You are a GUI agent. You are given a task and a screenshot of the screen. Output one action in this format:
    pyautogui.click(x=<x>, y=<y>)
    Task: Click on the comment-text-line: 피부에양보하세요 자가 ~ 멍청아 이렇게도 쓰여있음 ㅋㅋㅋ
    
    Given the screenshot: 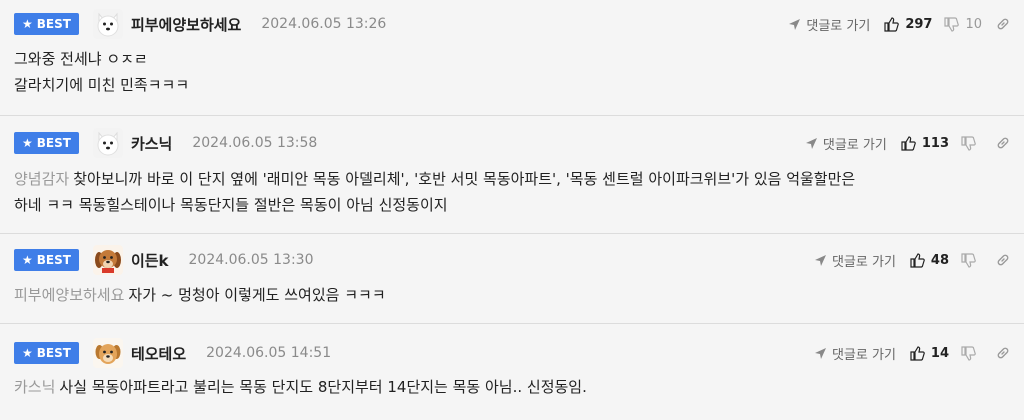 What is the action you would take?
    pyautogui.click(x=512, y=295)
    